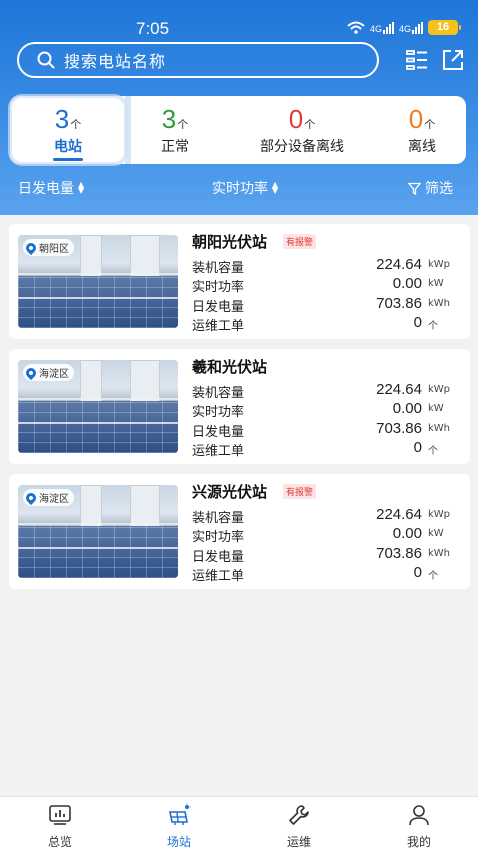 Image resolution: width=478 pixels, height=850 pixels. Describe the element at coordinates (169, 119) in the screenshot. I see `summary-normal-count: 3` at that location.